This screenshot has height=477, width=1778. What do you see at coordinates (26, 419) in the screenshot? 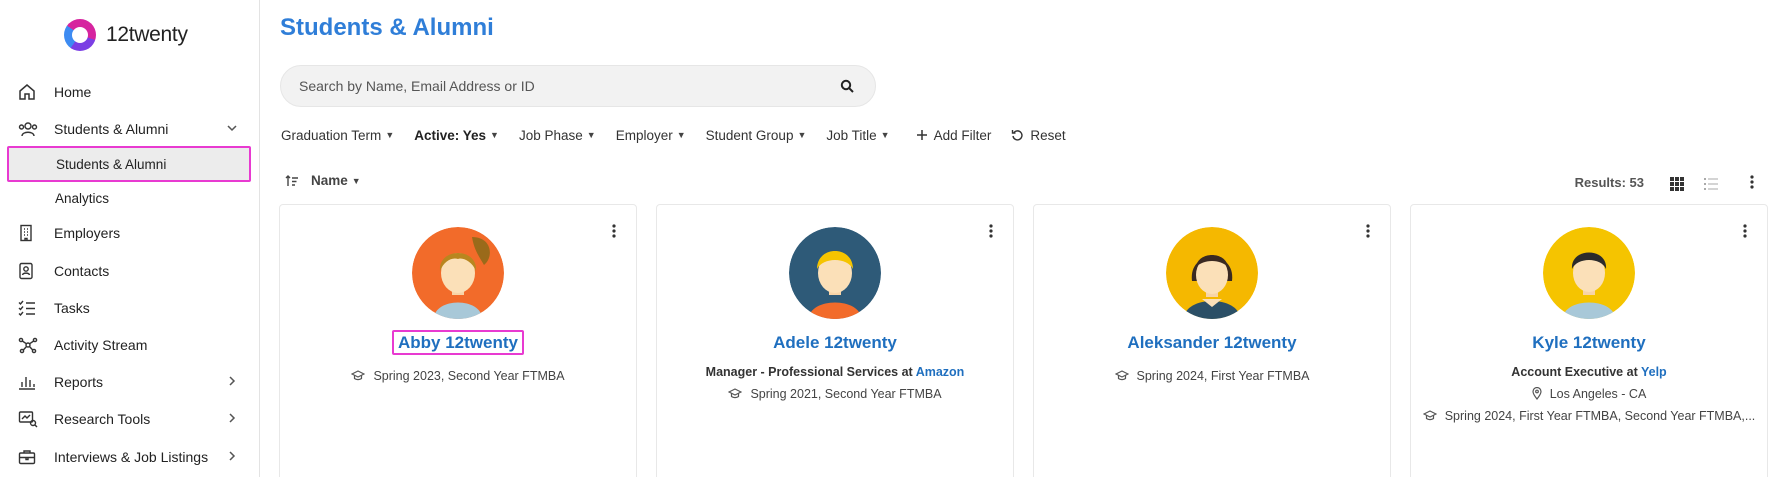
I see `research-icon` at bounding box center [26, 419].